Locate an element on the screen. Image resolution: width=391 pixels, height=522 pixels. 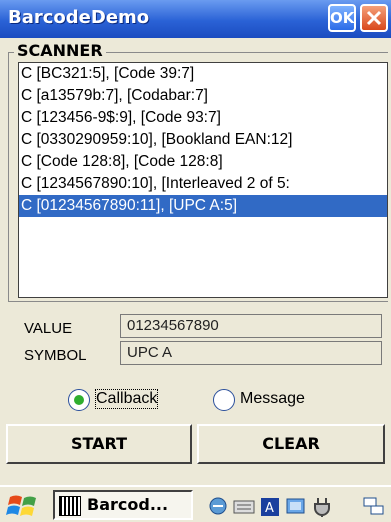
value-label: VALUE is located at coordinates (48, 328).